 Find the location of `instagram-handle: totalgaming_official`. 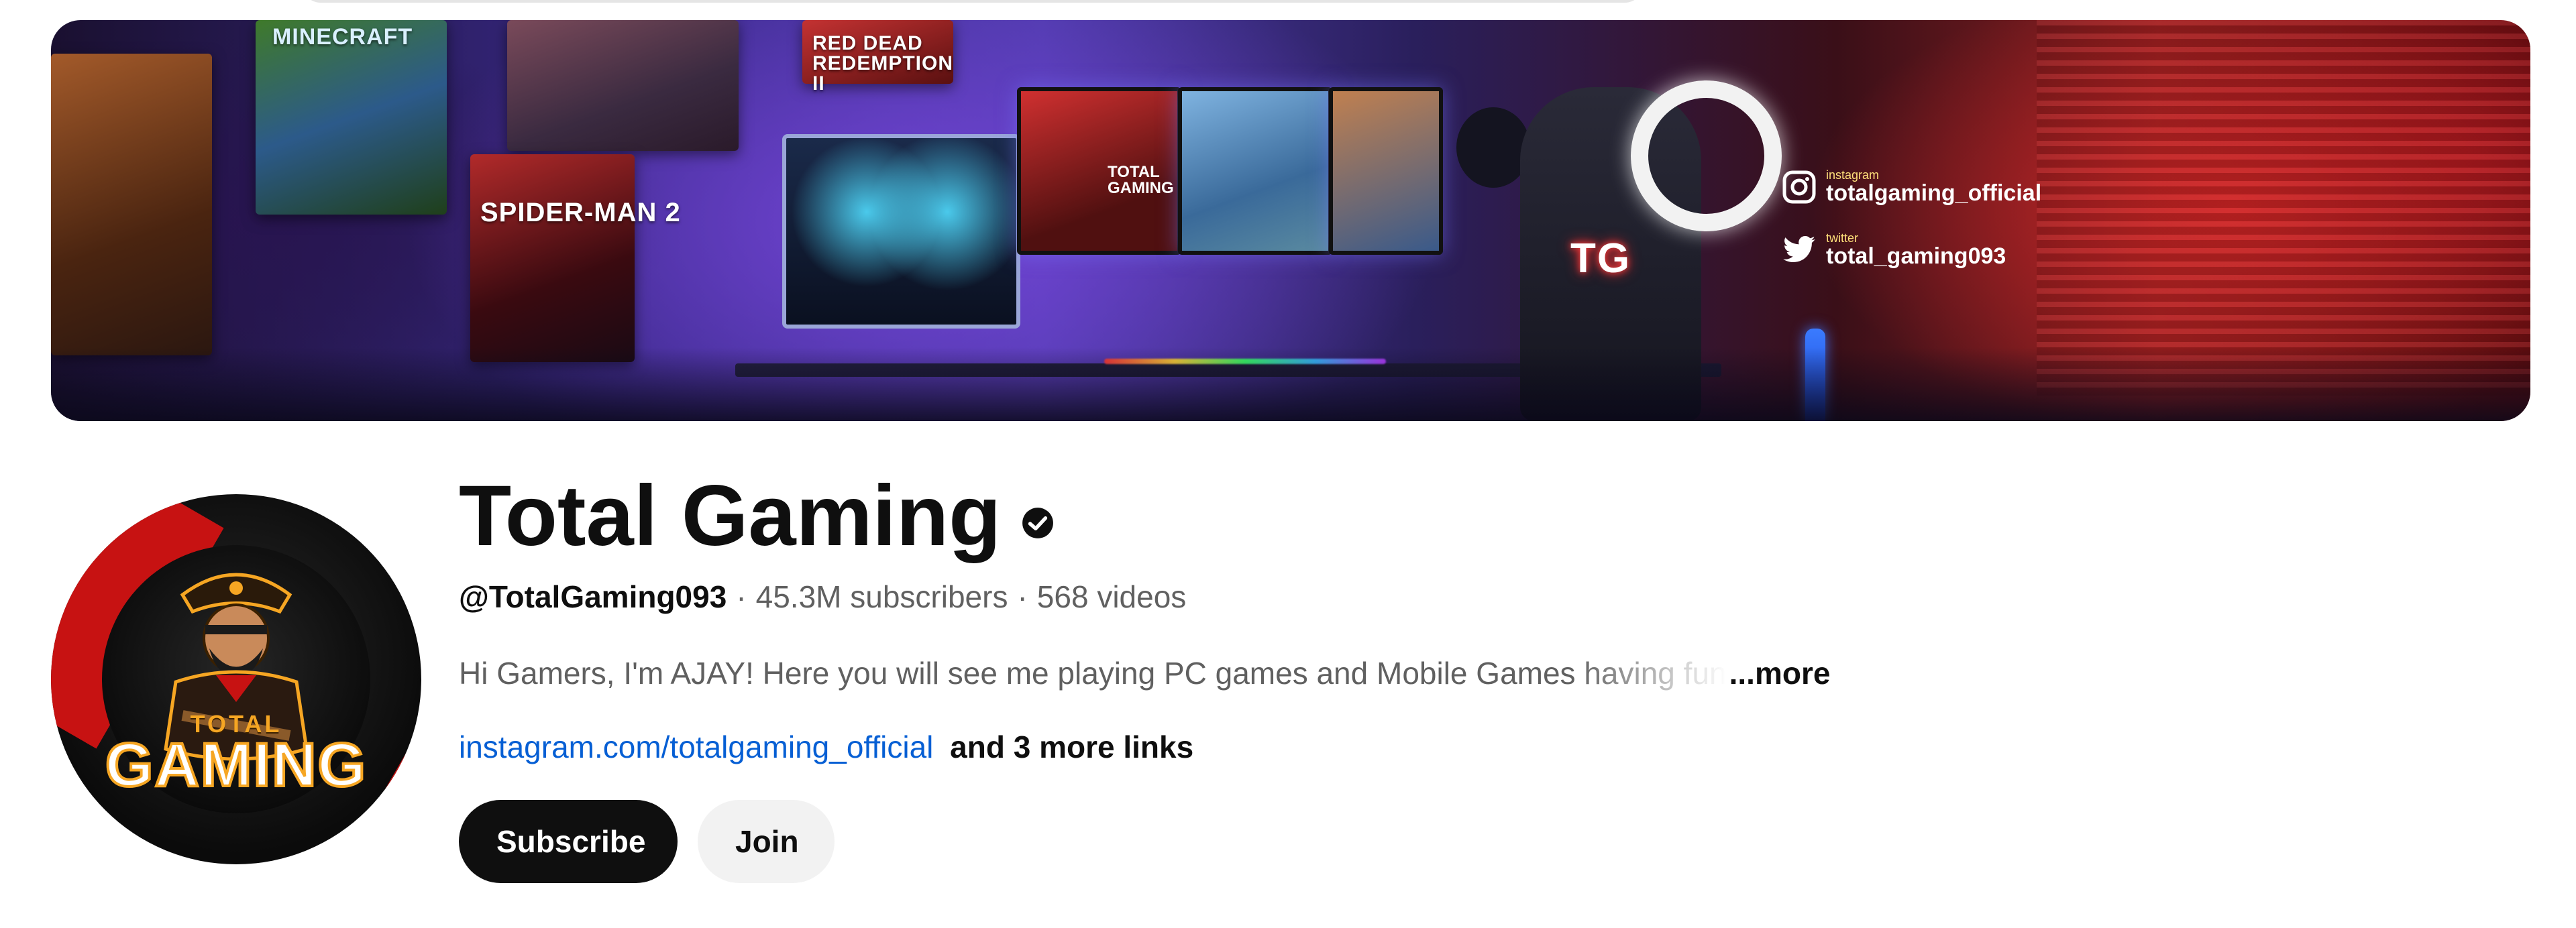

instagram-handle: totalgaming_official is located at coordinates (1934, 193).